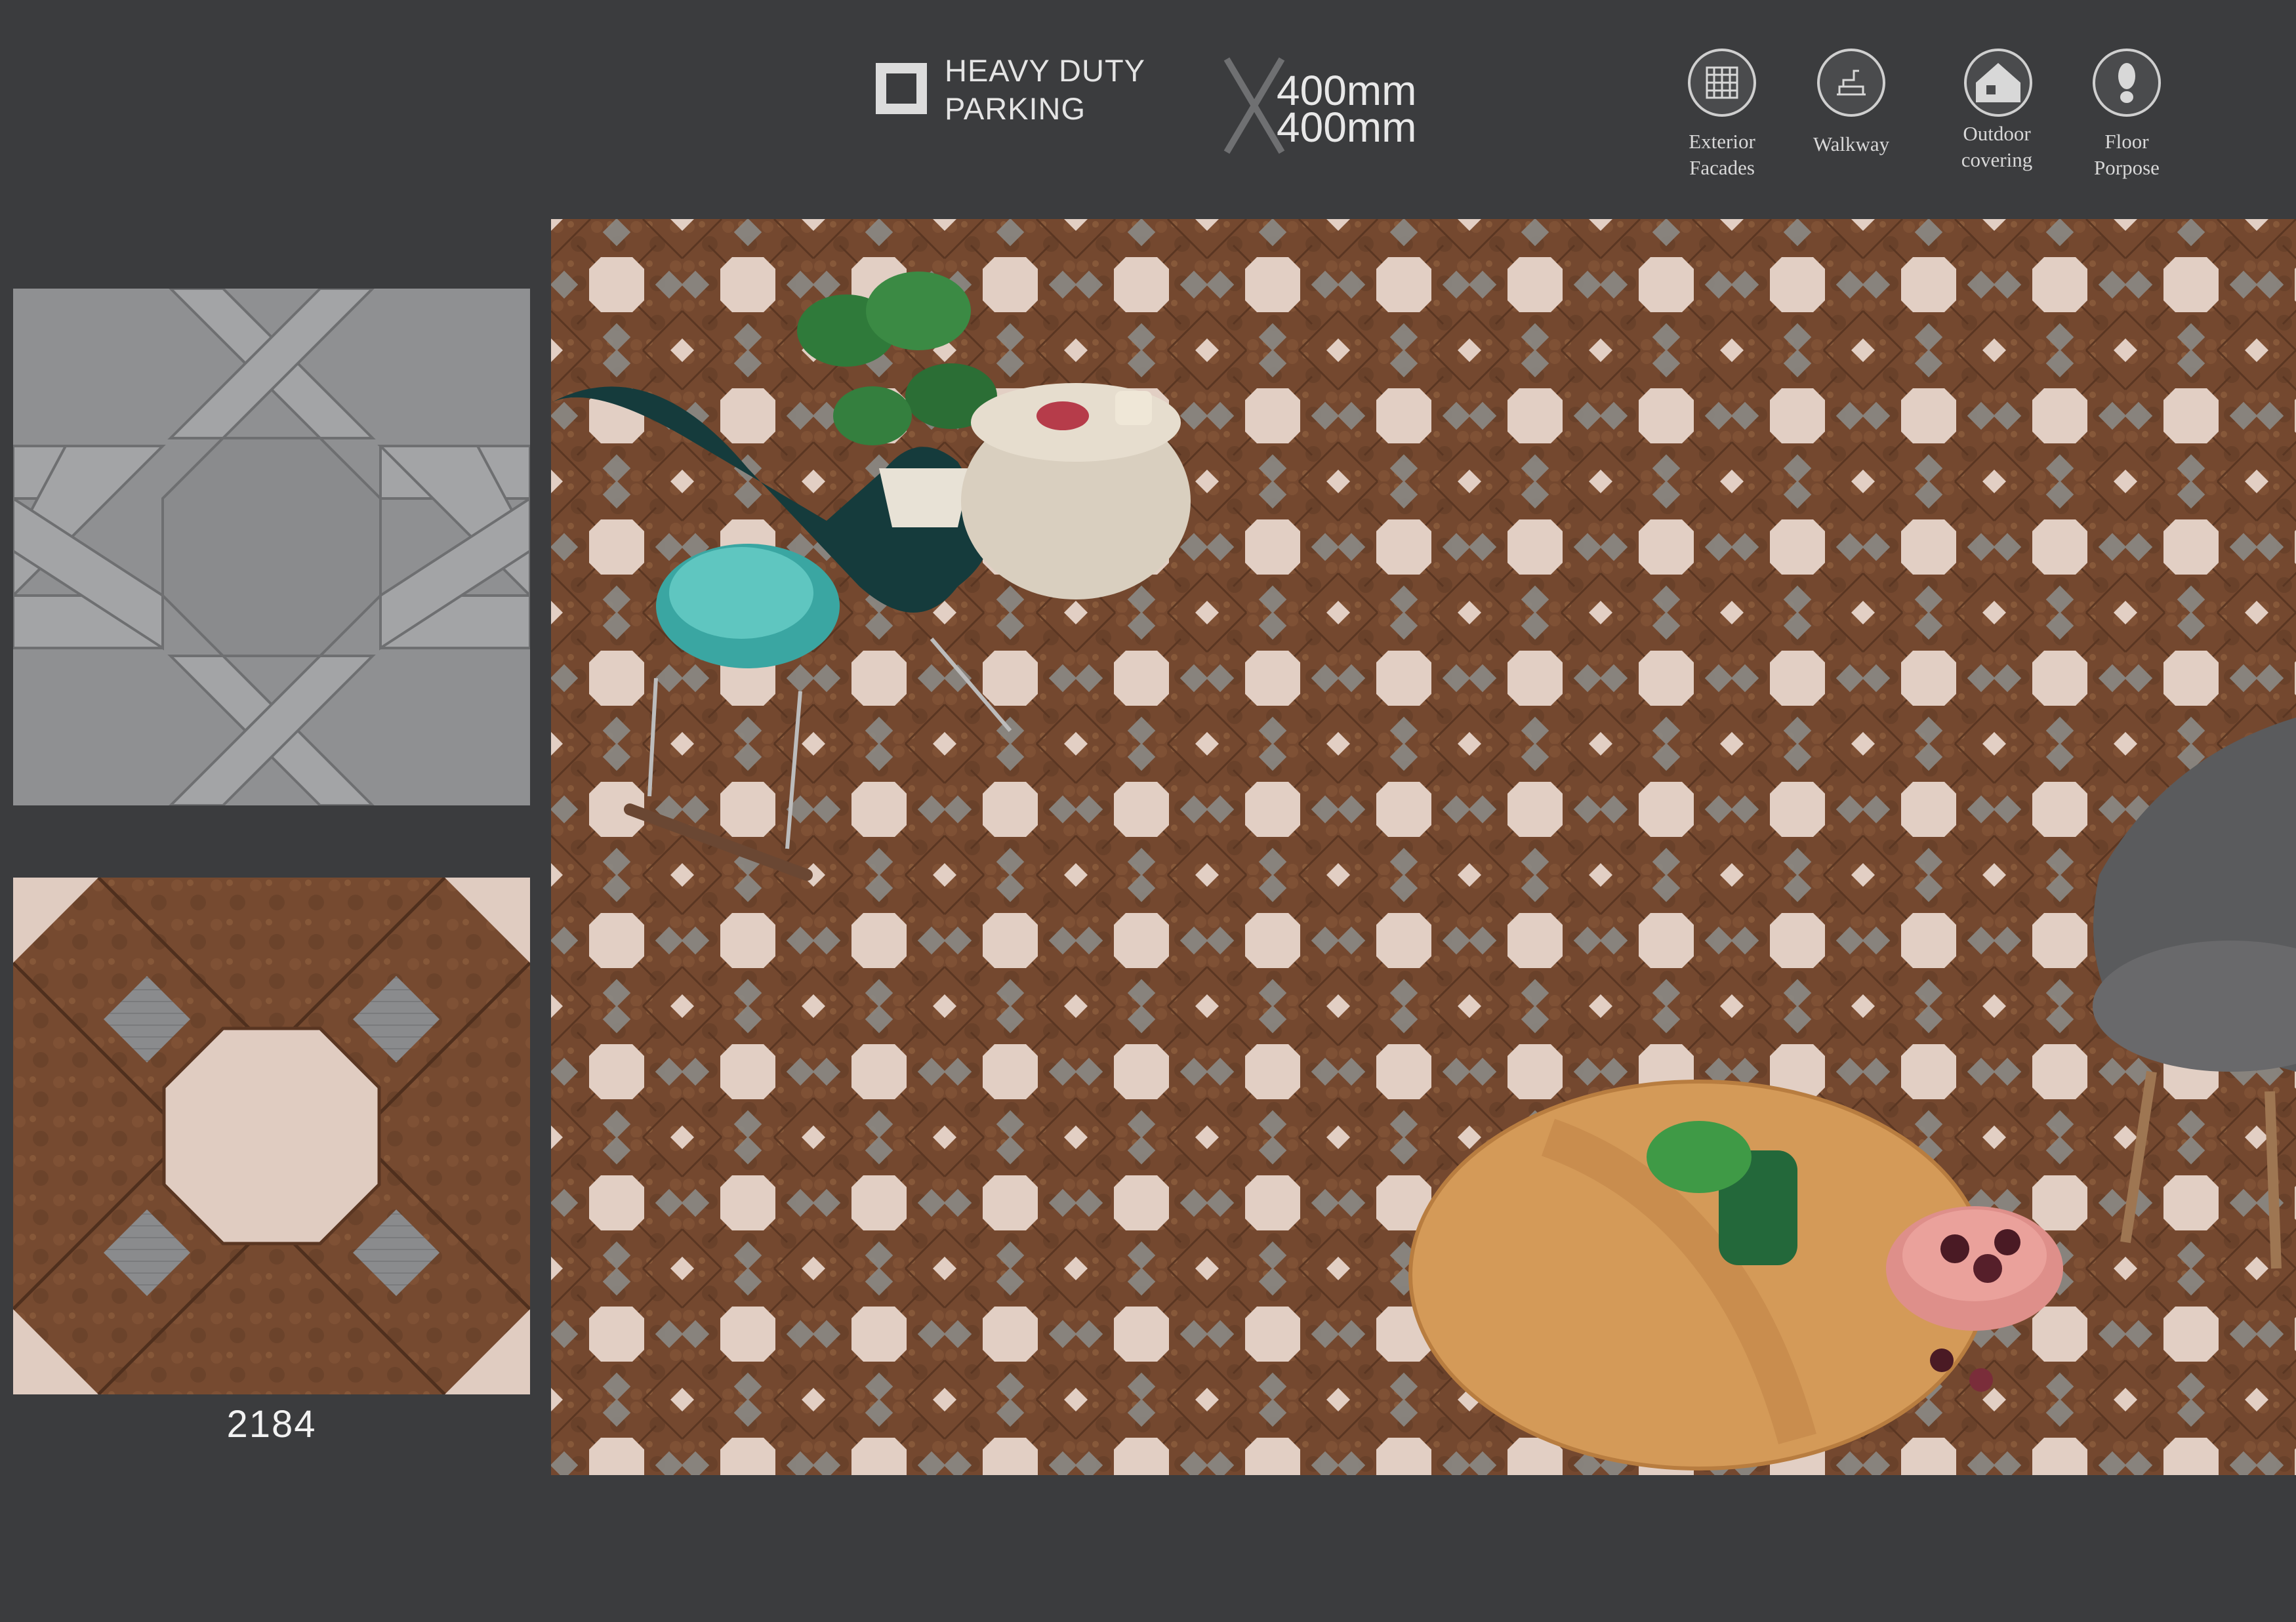 Image resolution: width=2296 pixels, height=1622 pixels. I want to click on exterior-facades-label-1: Exterior, so click(1722, 142).